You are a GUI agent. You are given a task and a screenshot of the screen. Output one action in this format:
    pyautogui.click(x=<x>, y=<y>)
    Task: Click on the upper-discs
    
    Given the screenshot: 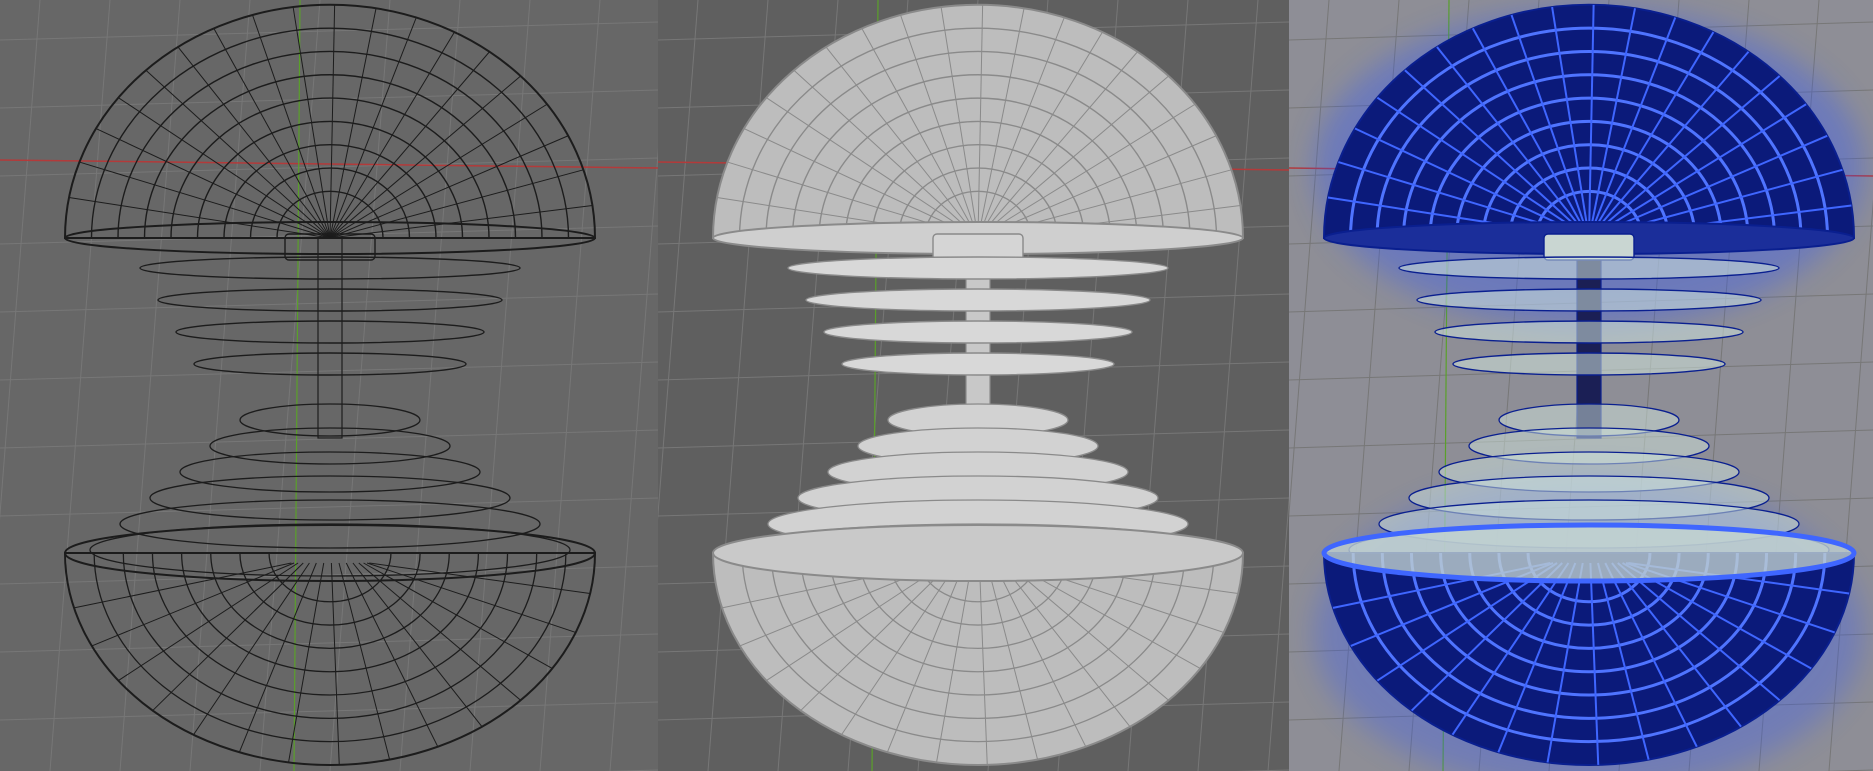 What is the action you would take?
    pyautogui.click(x=330, y=316)
    